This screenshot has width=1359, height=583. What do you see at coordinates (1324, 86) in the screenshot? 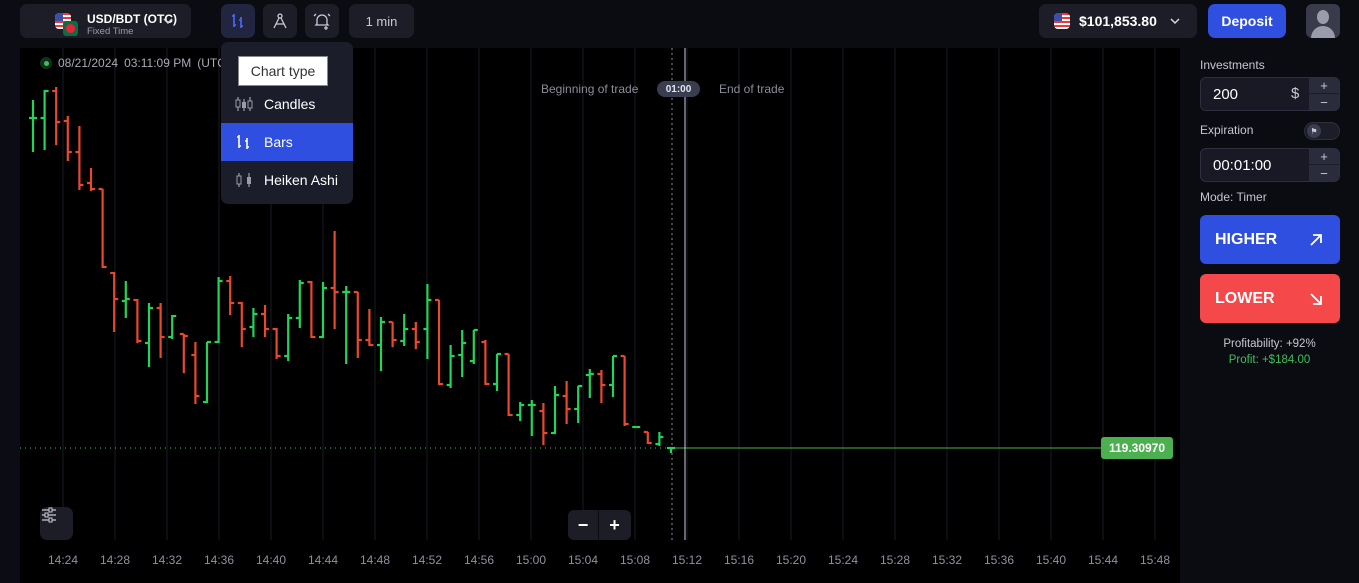
I see `investment-increase-button: +` at bounding box center [1324, 86].